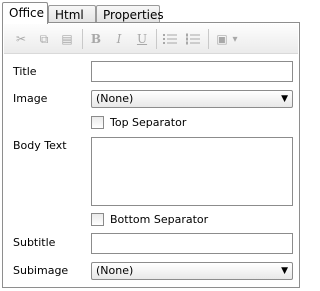 The image size is (320, 291). What do you see at coordinates (25, 13) in the screenshot?
I see `tab-office: Office` at bounding box center [25, 13].